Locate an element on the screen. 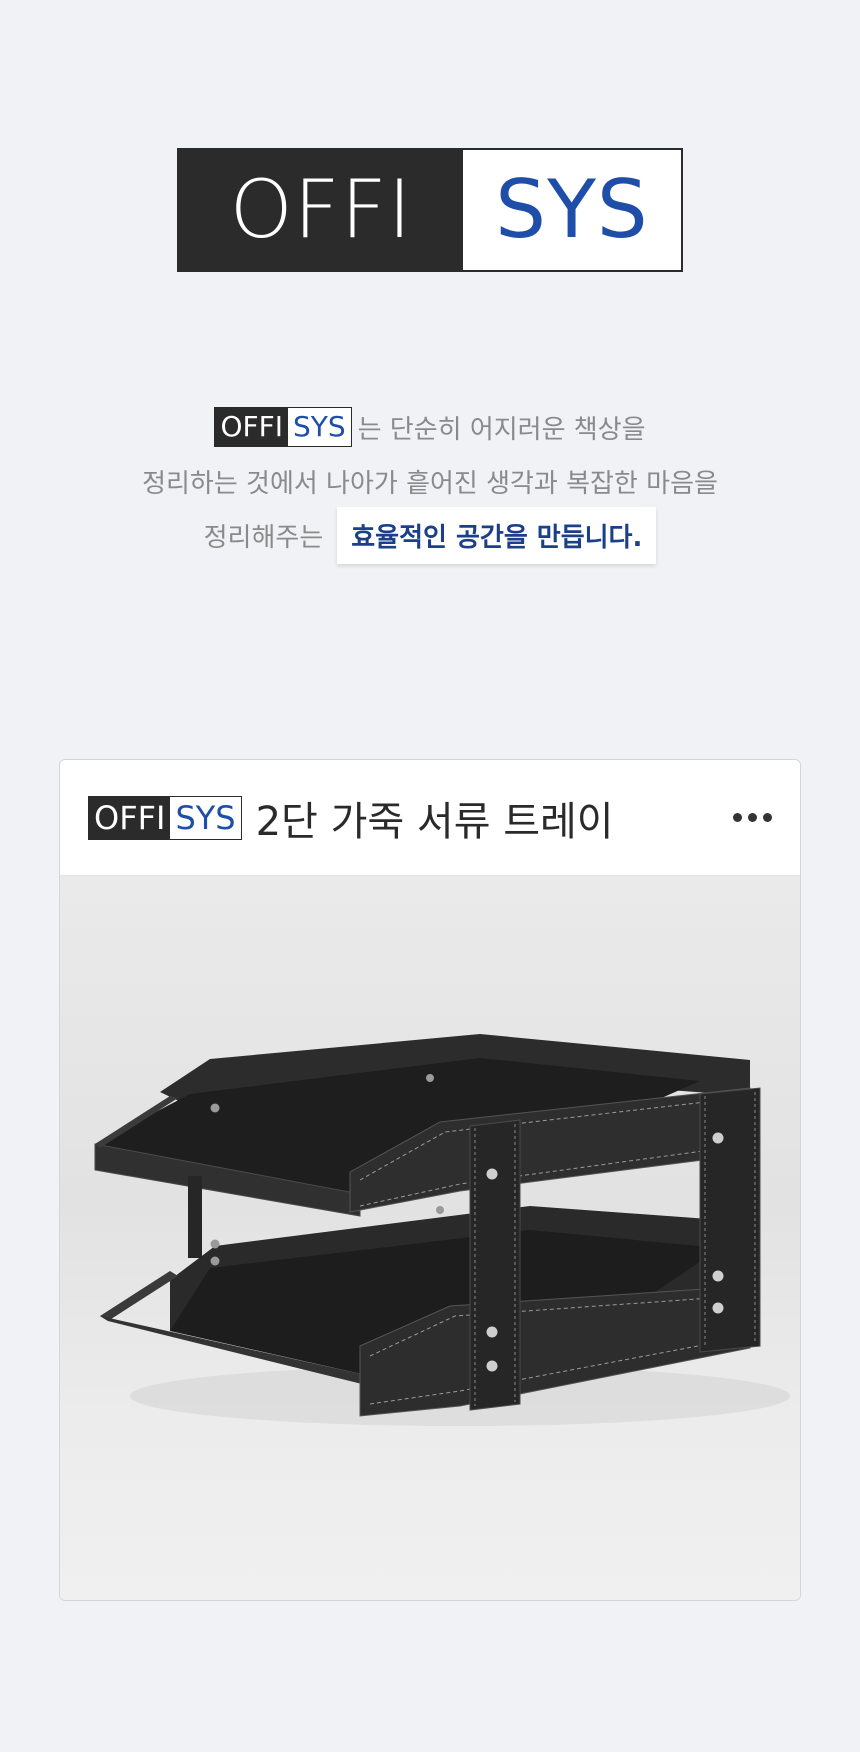  more-horizontal-icon is located at coordinates (752, 817).